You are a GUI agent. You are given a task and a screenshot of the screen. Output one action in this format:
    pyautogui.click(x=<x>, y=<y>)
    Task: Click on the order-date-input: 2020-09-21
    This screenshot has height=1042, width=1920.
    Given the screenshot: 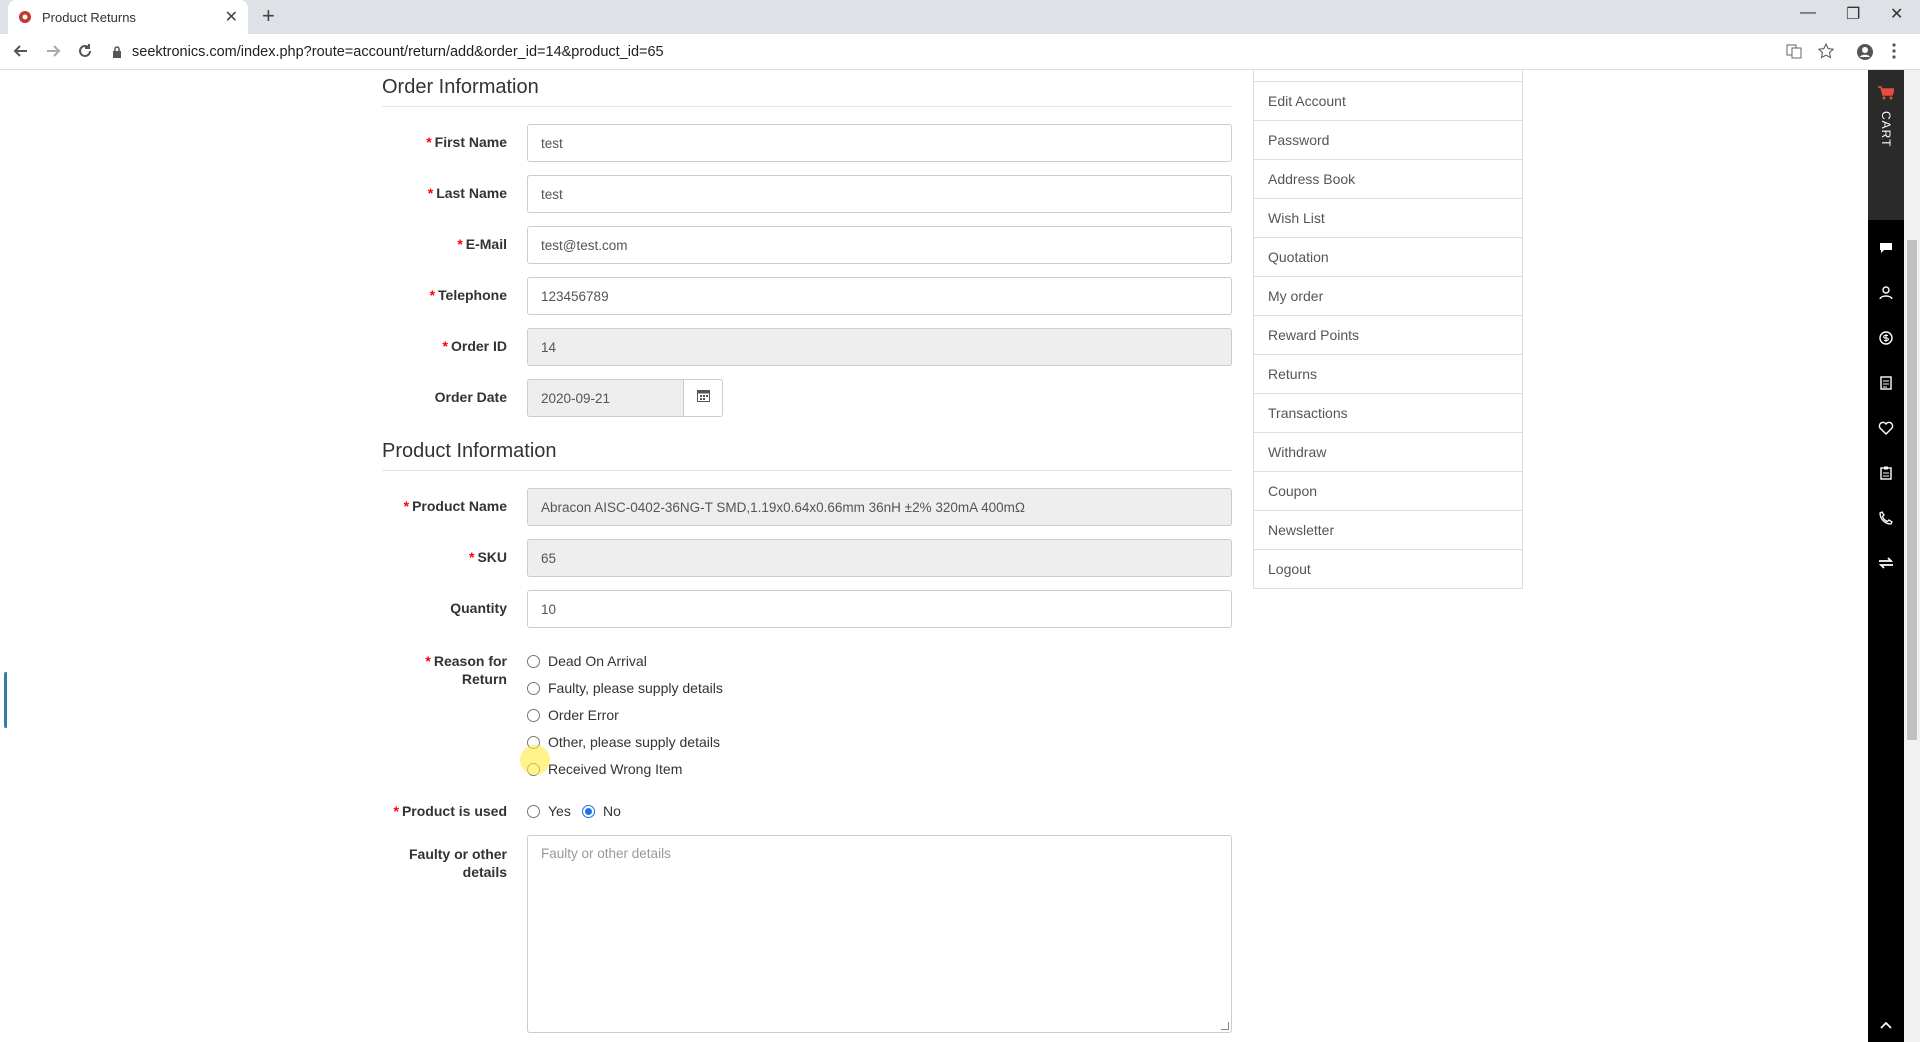 What is the action you would take?
    pyautogui.click(x=605, y=398)
    